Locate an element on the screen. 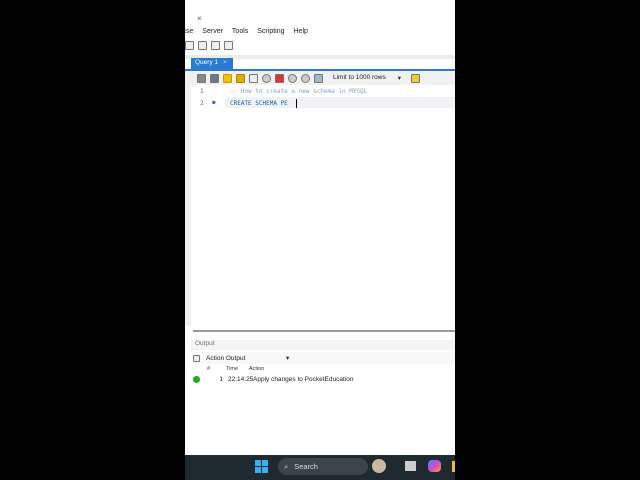  copy-icon is located at coordinates (196, 358).